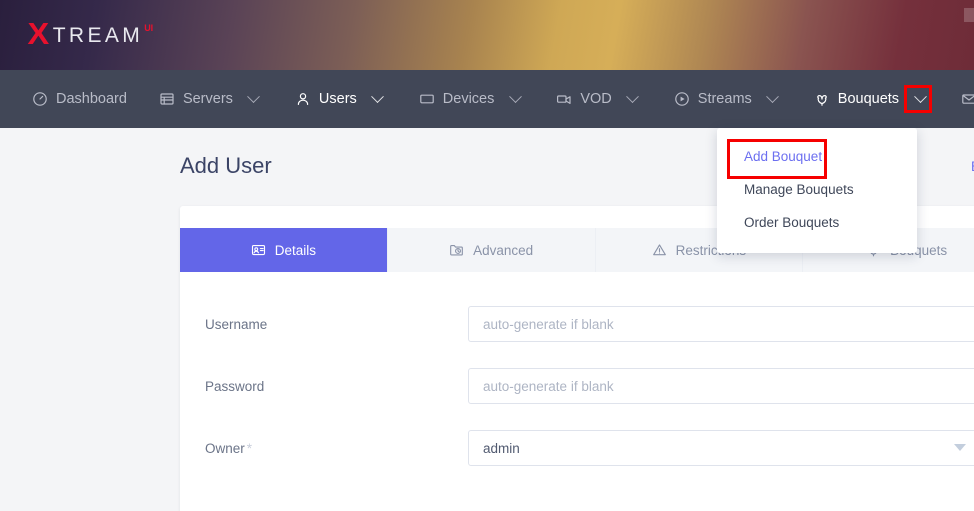 Image resolution: width=974 pixels, height=511 pixels. I want to click on logo-x-mark: X, so click(38, 33).